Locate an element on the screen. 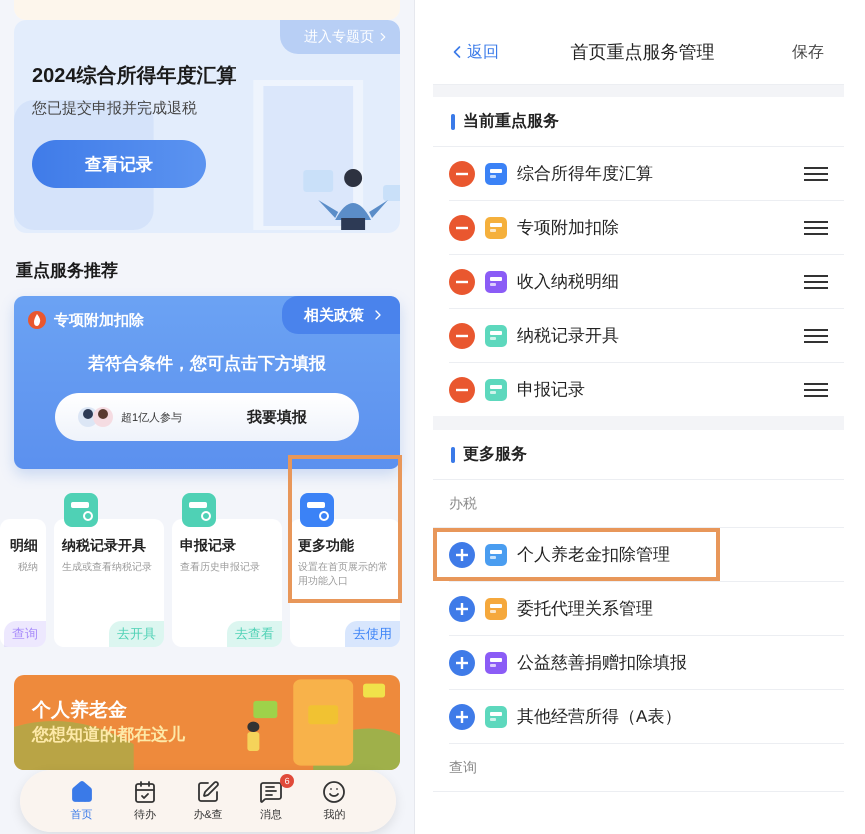 The height and width of the screenshot is (834, 865). hero-subtitle: 您已提交申报并完成退税 is located at coordinates (114, 108).